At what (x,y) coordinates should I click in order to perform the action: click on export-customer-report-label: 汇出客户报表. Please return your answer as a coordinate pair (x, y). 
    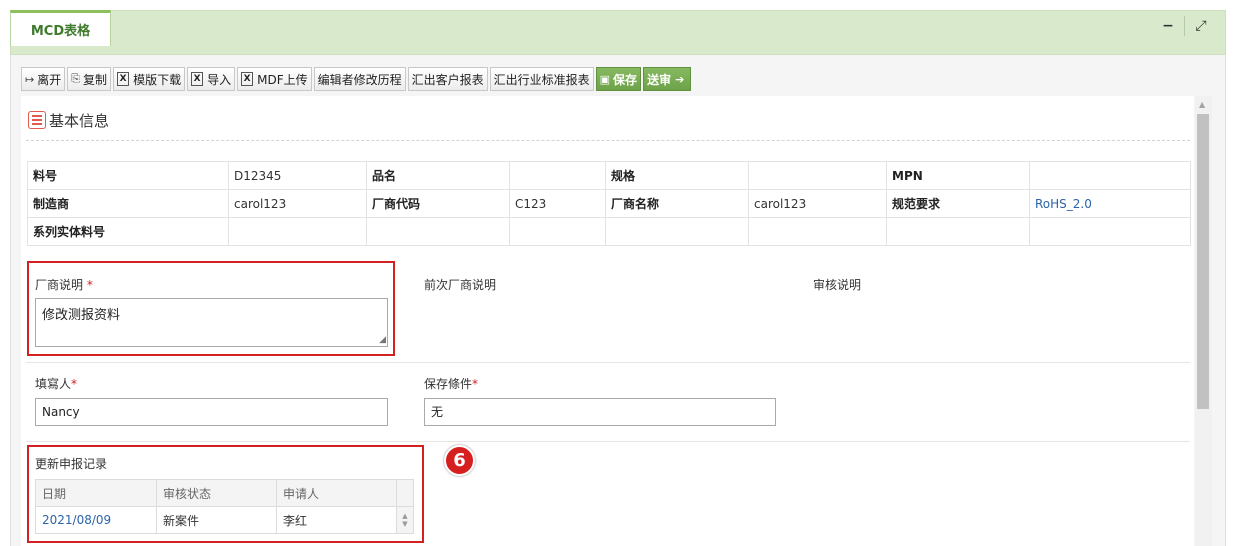
    Looking at the image, I should click on (447, 79).